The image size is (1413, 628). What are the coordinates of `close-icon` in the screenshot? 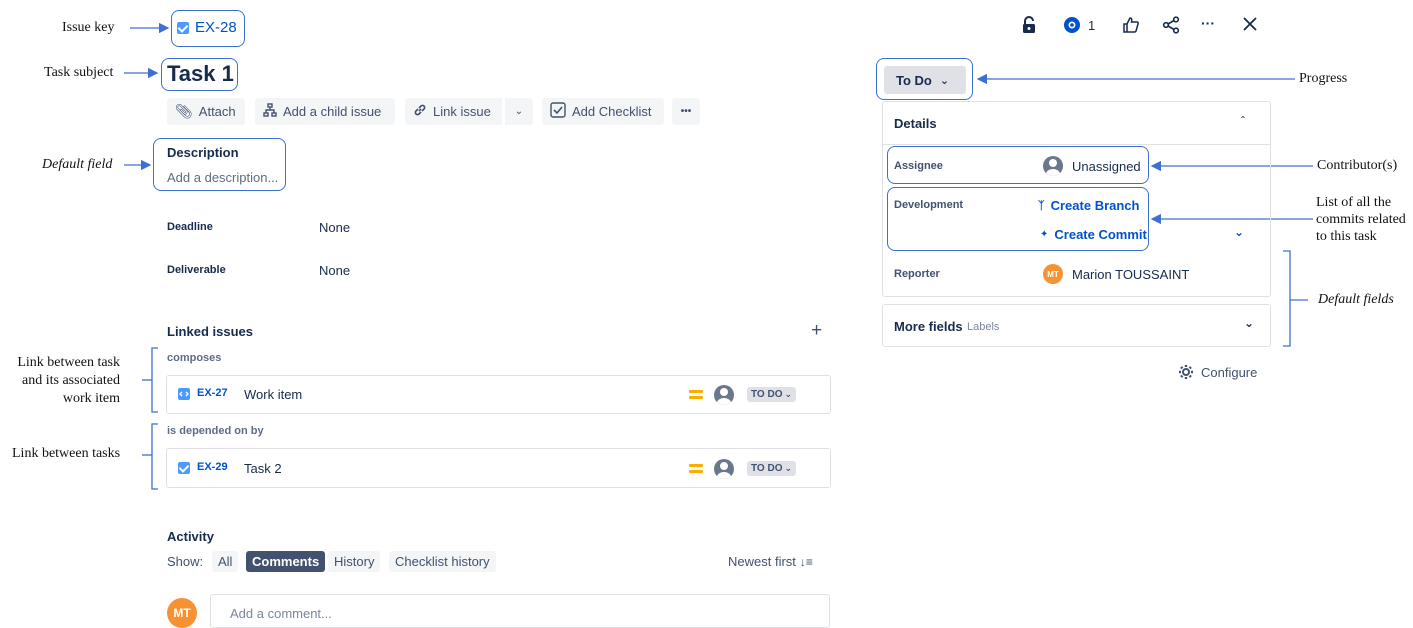 It's located at (1250, 25).